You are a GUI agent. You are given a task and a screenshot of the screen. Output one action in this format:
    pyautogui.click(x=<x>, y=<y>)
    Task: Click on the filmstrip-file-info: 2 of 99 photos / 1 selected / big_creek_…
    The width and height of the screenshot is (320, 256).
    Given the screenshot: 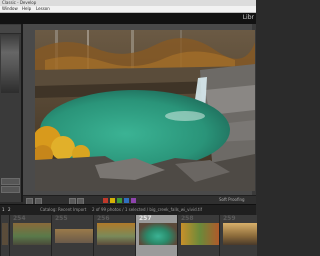 What is the action you would take?
    pyautogui.click(x=147, y=209)
    